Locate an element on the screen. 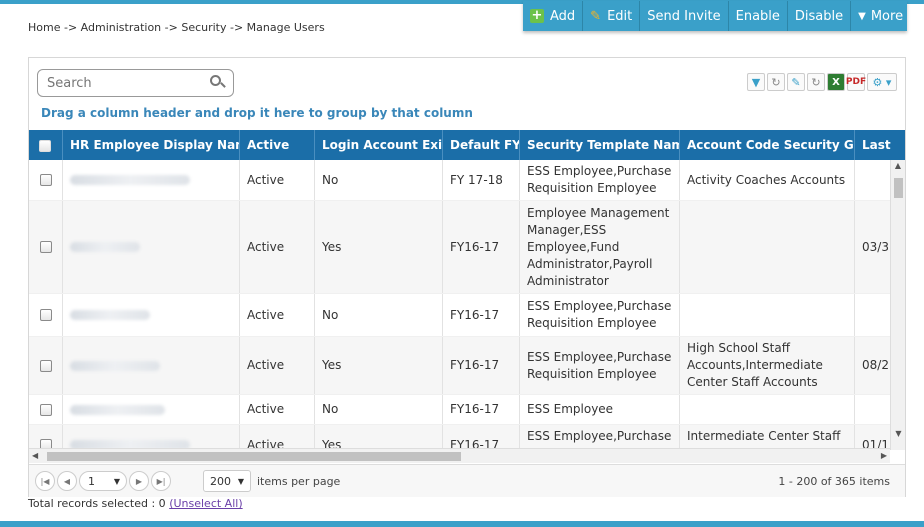 The image size is (924, 527). horizontal-scrollbar: ◀ ▶ is located at coordinates (459, 455).